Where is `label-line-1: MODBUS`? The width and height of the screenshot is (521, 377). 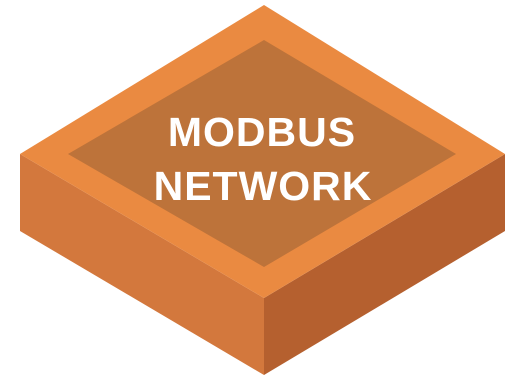
label-line-1: MODBUS is located at coordinates (262, 132).